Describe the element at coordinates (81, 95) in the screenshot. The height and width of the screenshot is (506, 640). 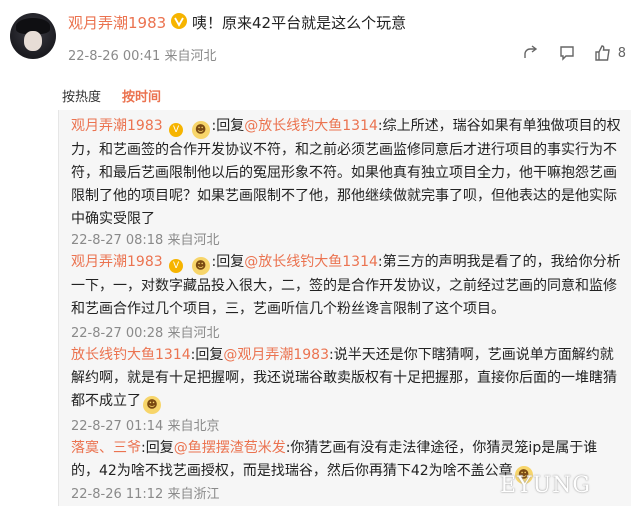
I see `sort-by-hot-tab: 按热度` at that location.